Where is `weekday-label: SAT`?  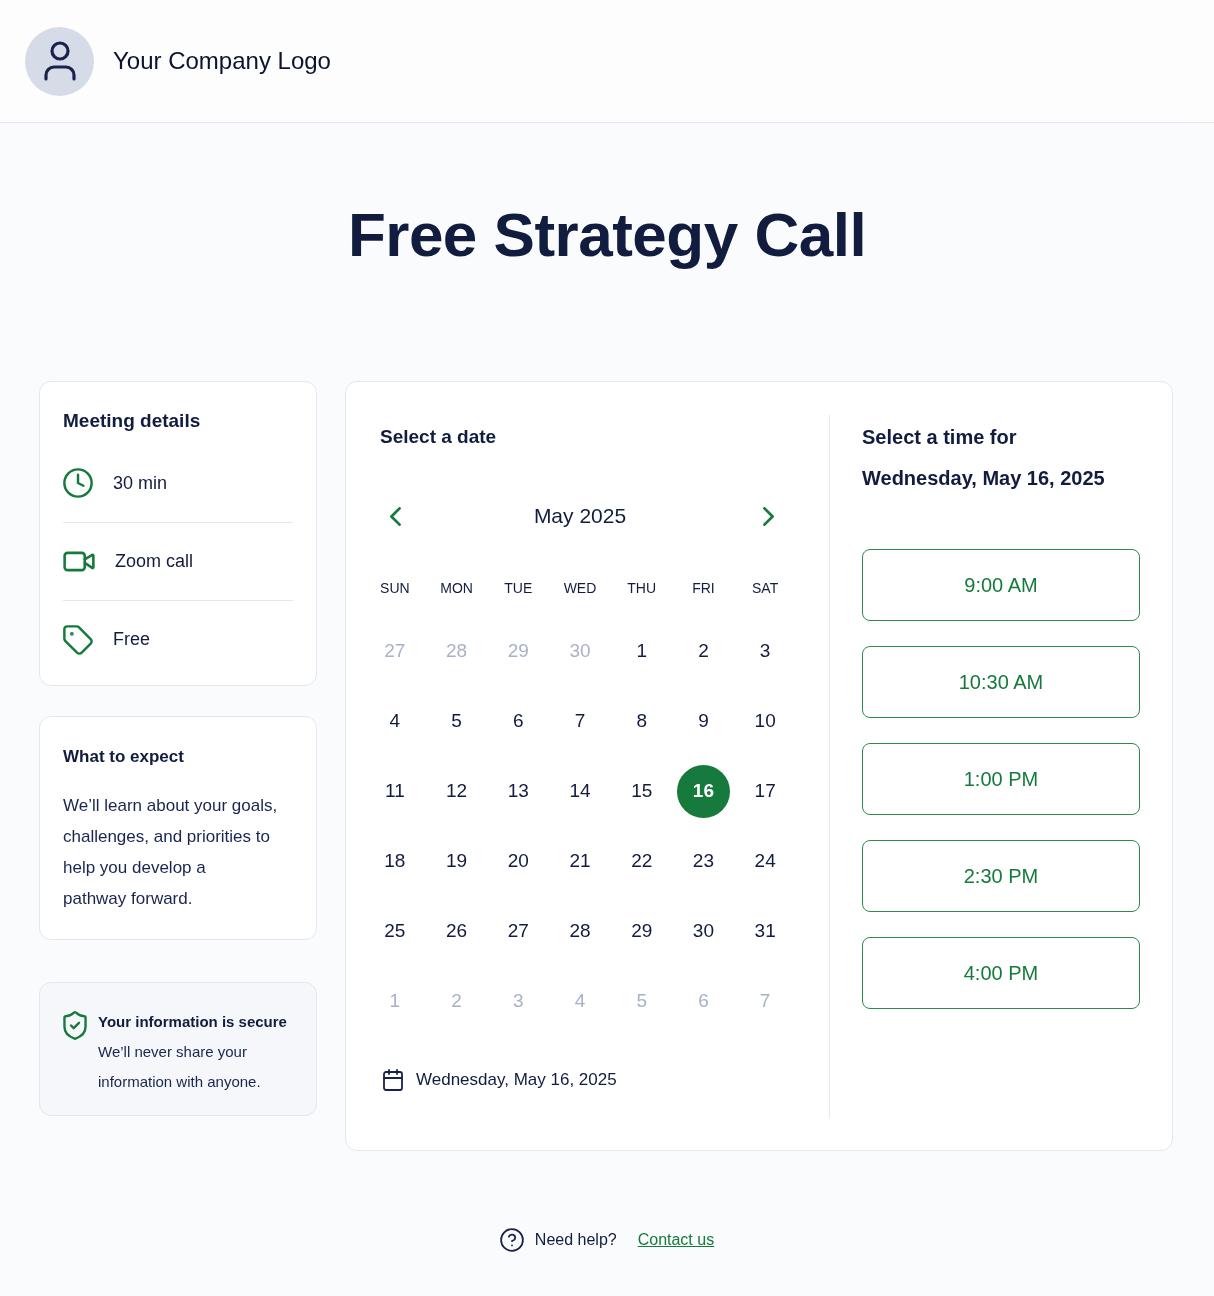
weekday-label: SAT is located at coordinates (765, 588).